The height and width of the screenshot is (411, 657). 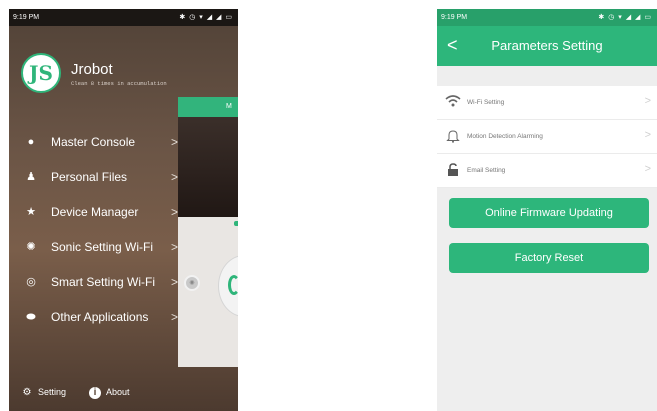 I want to click on settings-row-label: Wi-Fi Setting, so click(x=486, y=102).